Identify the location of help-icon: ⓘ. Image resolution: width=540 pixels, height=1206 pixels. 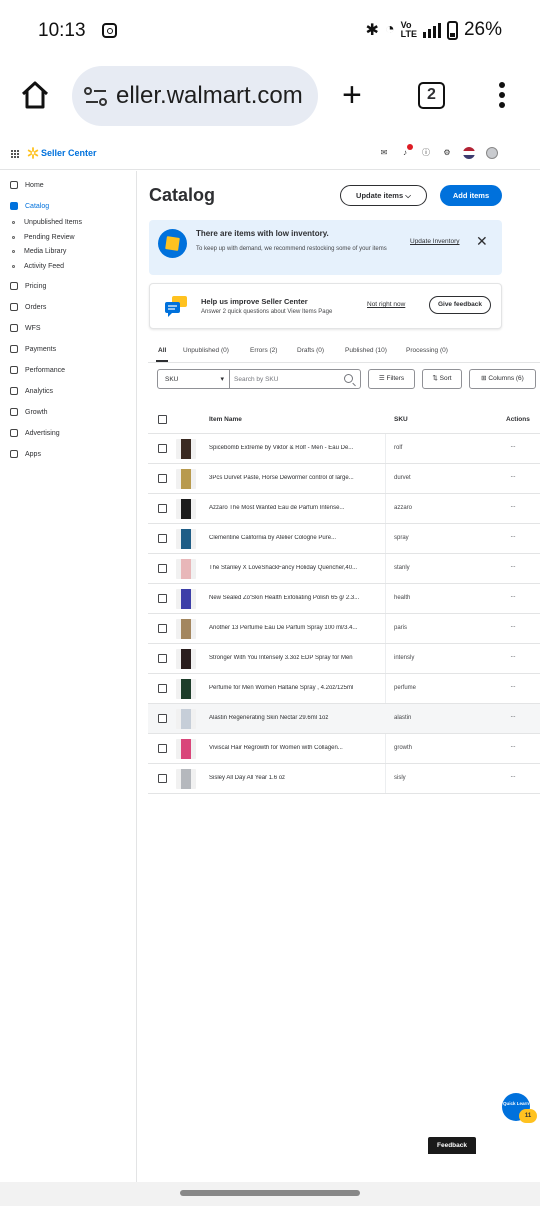
(426, 153).